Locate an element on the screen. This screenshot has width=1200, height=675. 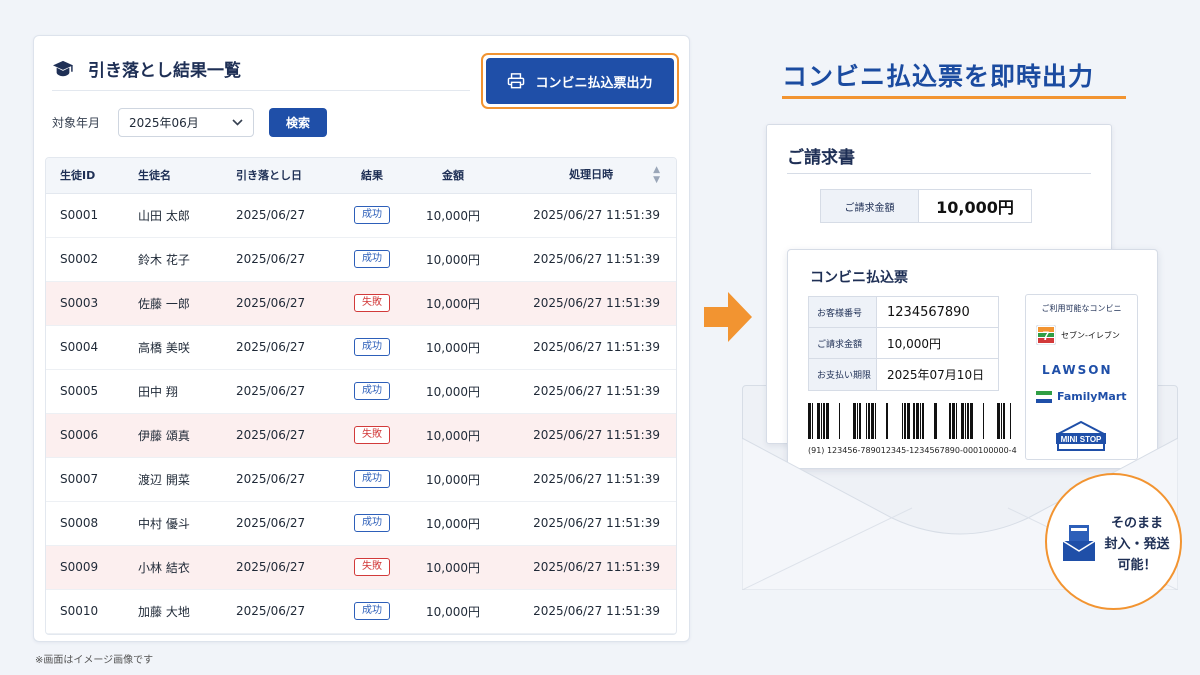
cell-student-id: S0010 is located at coordinates (79, 611).